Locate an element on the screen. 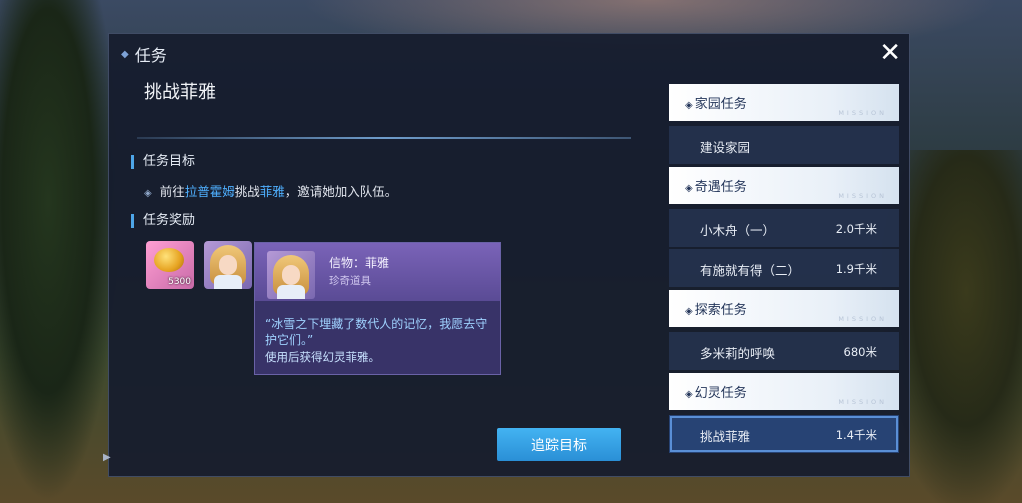  quest-item-name: 建设家园 is located at coordinates (725, 147).